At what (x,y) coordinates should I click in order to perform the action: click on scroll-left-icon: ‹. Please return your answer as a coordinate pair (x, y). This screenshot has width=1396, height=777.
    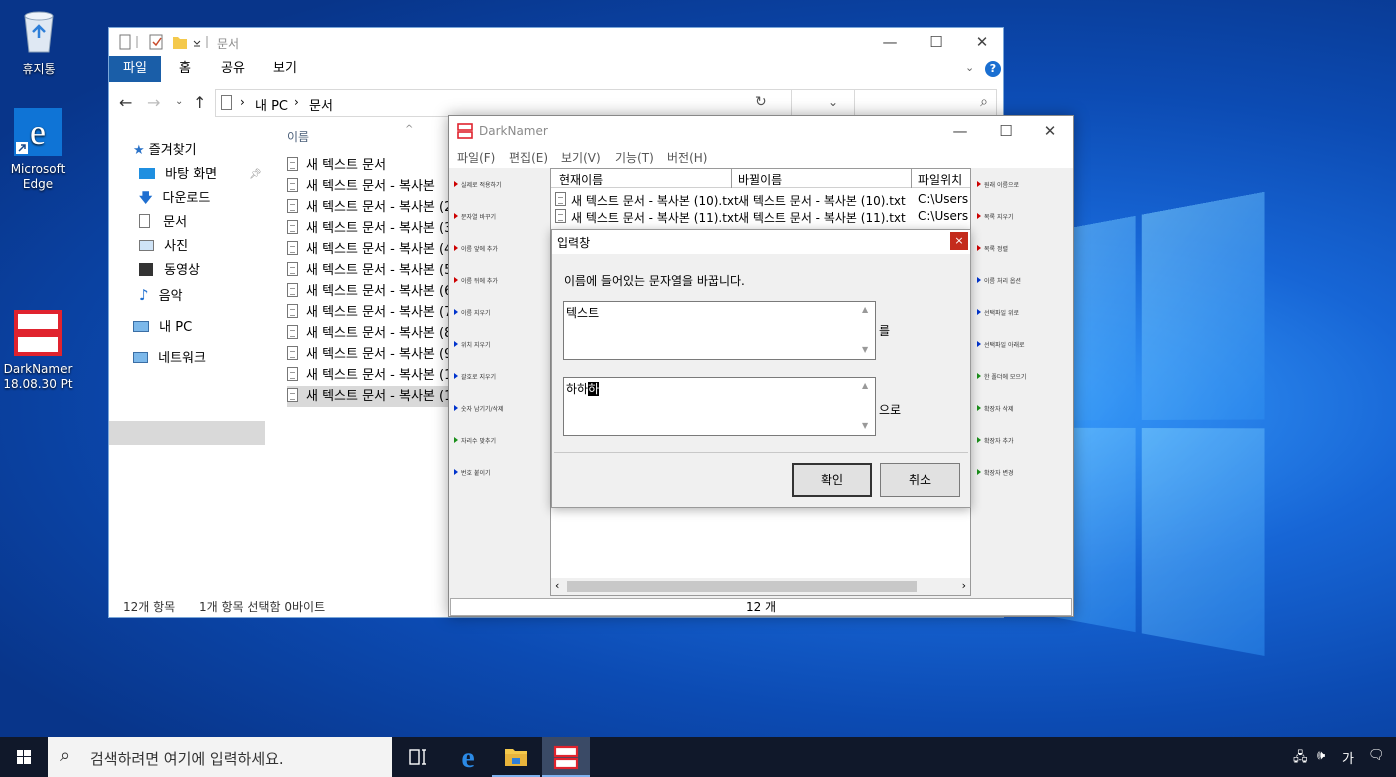
    Looking at the image, I should click on (557, 585).